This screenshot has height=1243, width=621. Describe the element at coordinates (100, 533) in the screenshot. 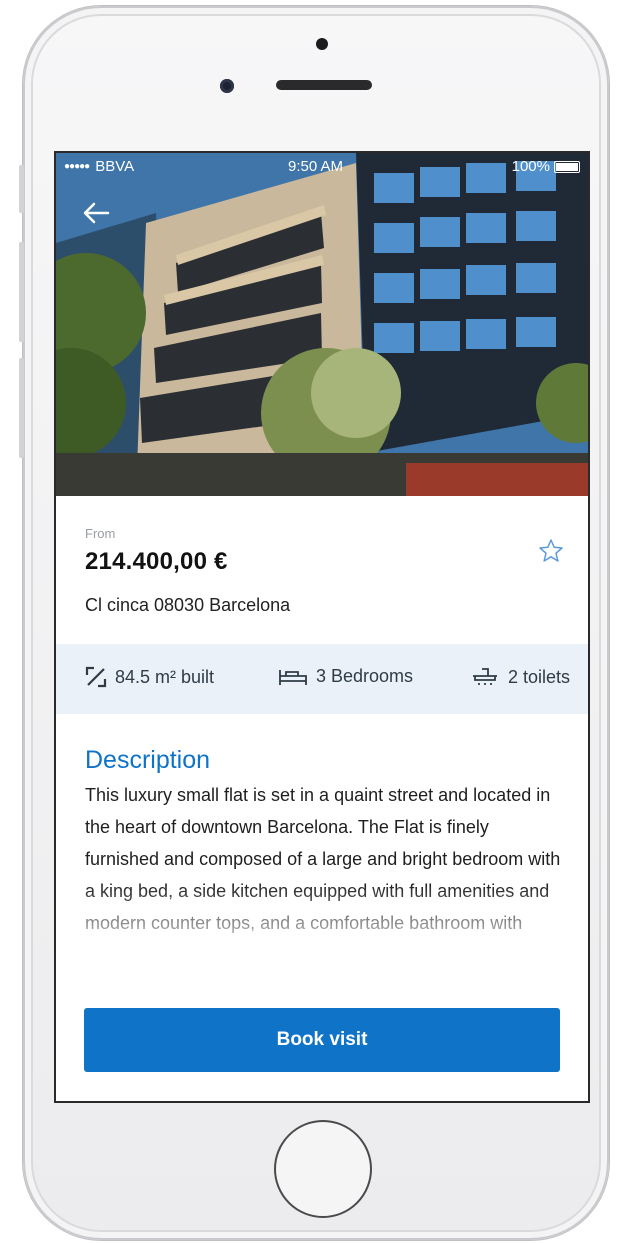

I see `price-from-label: From` at that location.